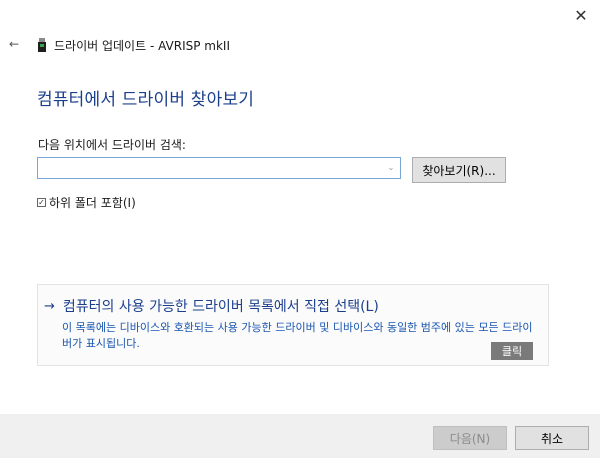 The image size is (600, 458). What do you see at coordinates (470, 438) in the screenshot?
I see `next-button: 다음(N)` at bounding box center [470, 438].